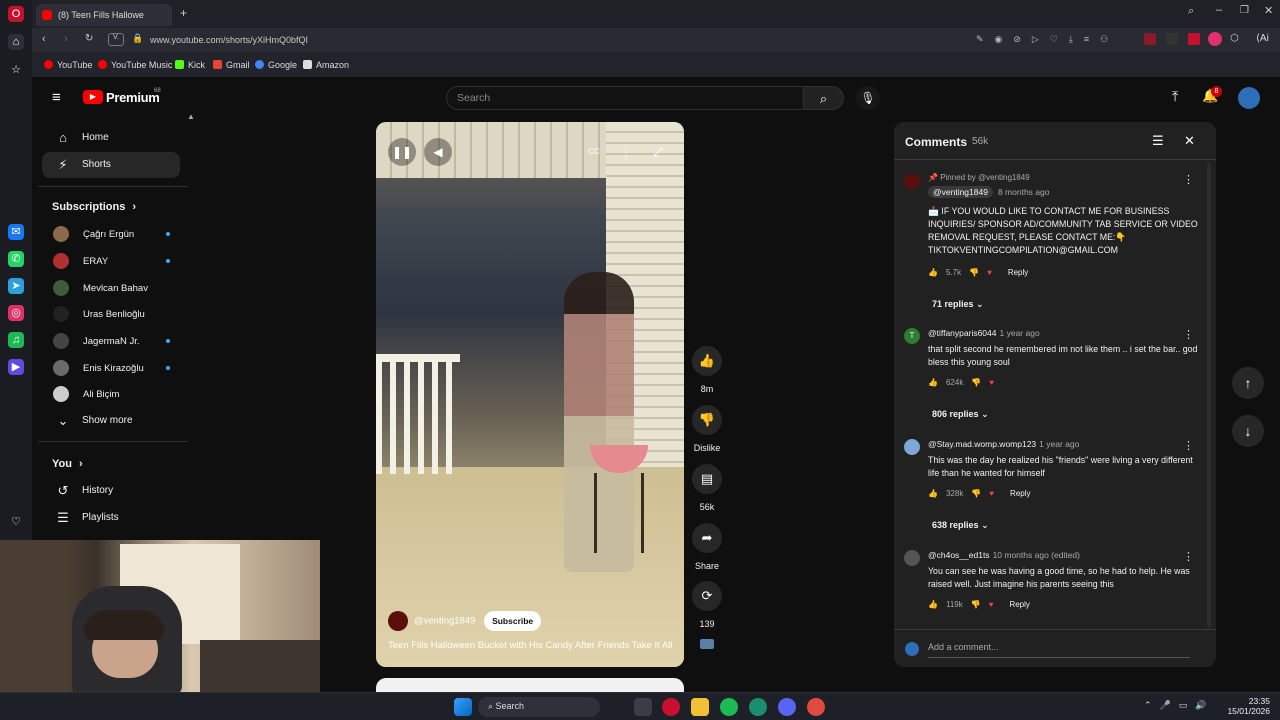 Image resolution: width=1280 pixels, height=720 pixels. What do you see at coordinates (824, 98) in the screenshot?
I see `search-button: ⌕` at bounding box center [824, 98].